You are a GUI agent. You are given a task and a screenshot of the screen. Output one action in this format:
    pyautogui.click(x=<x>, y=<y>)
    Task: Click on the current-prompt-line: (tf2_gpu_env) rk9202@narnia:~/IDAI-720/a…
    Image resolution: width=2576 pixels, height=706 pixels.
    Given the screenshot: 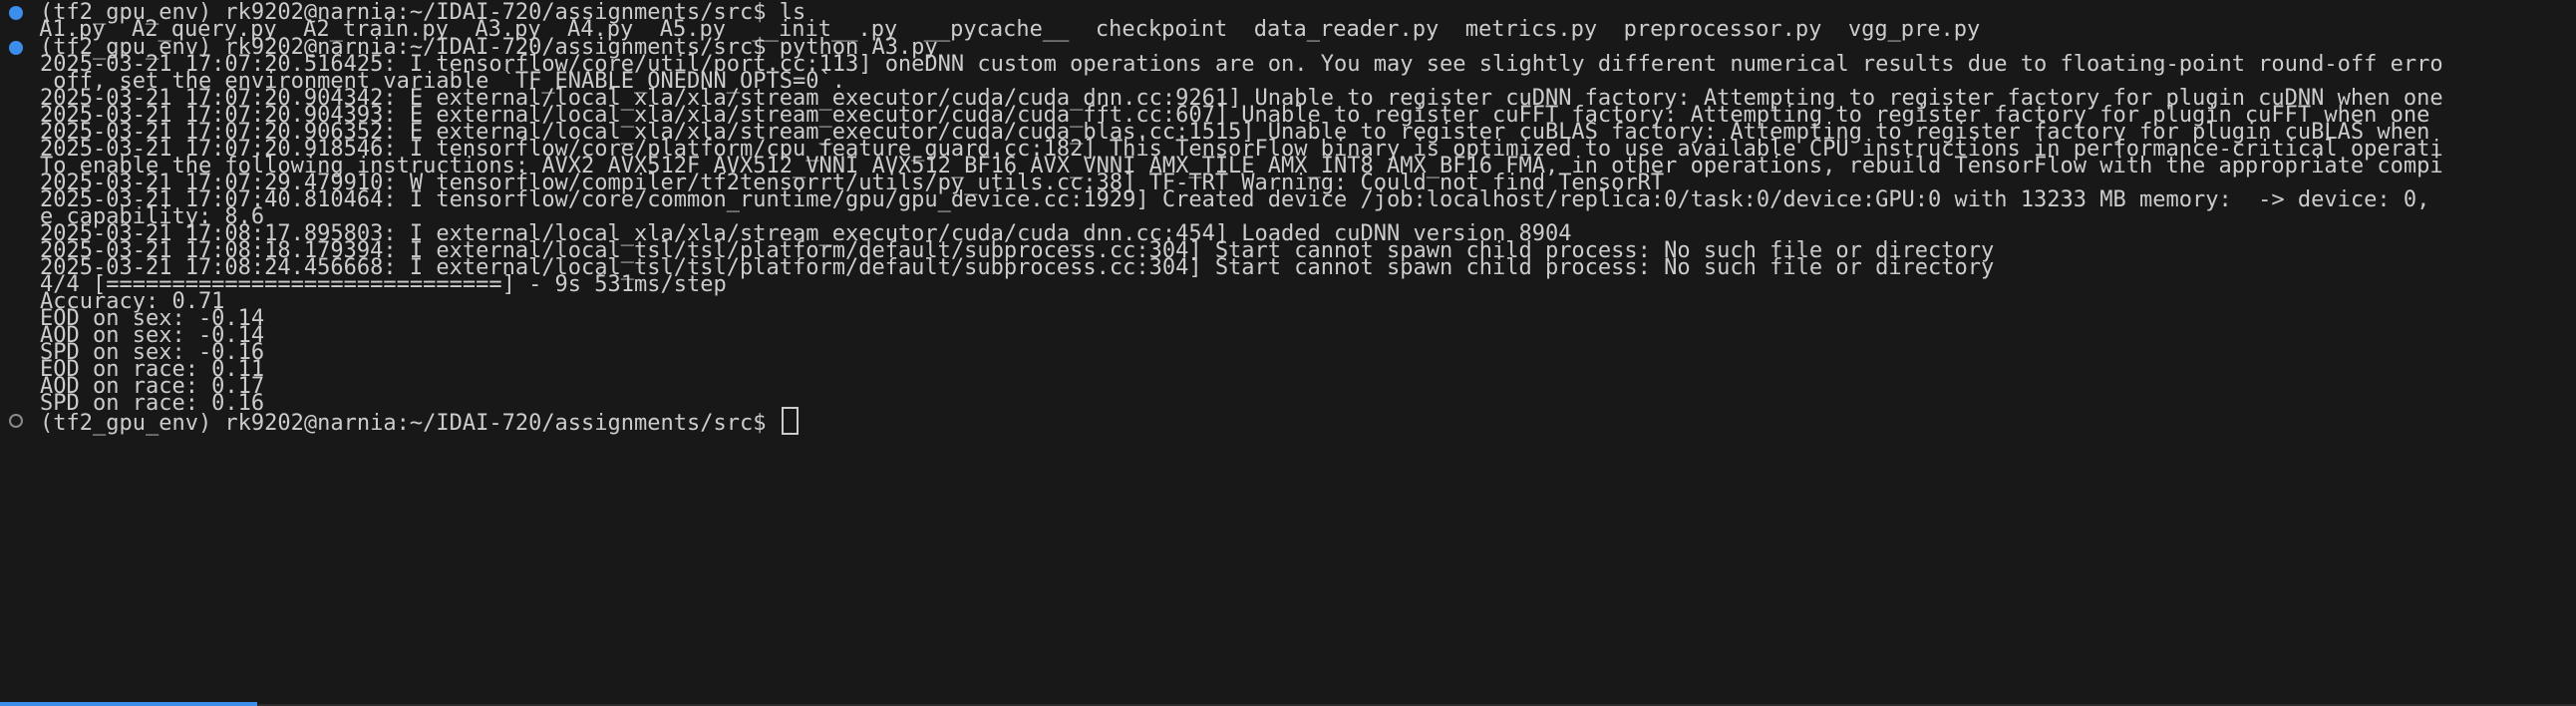 What is the action you would take?
    pyautogui.click(x=419, y=421)
    